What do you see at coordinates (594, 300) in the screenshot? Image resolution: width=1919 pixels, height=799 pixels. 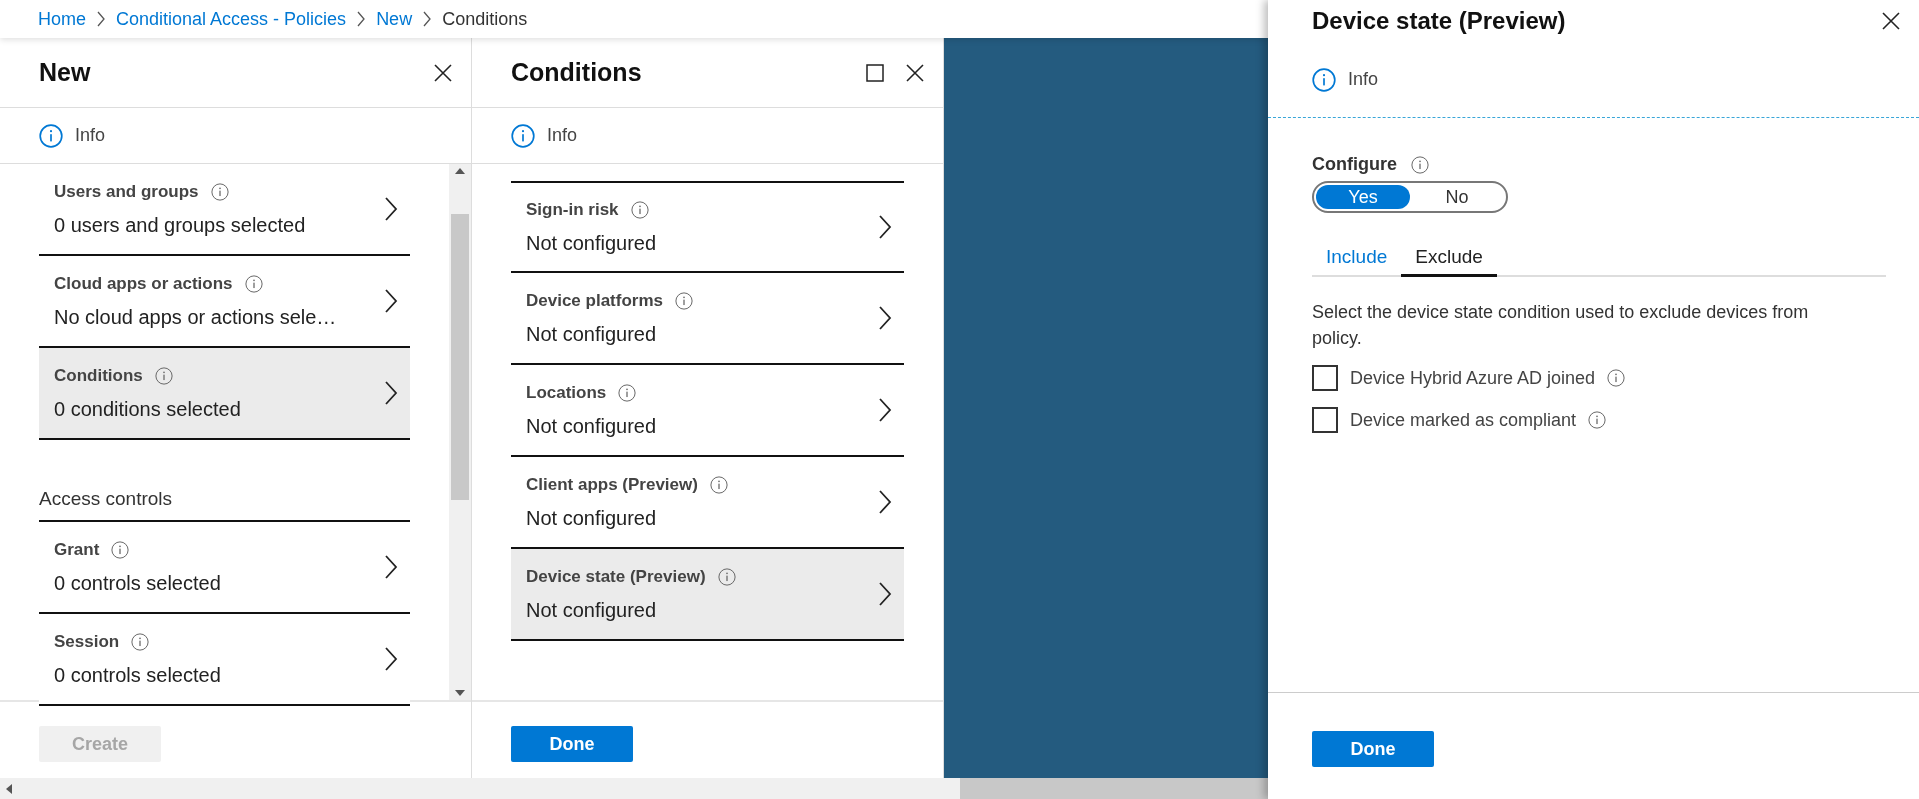 I see `item-label: Device platforms` at bounding box center [594, 300].